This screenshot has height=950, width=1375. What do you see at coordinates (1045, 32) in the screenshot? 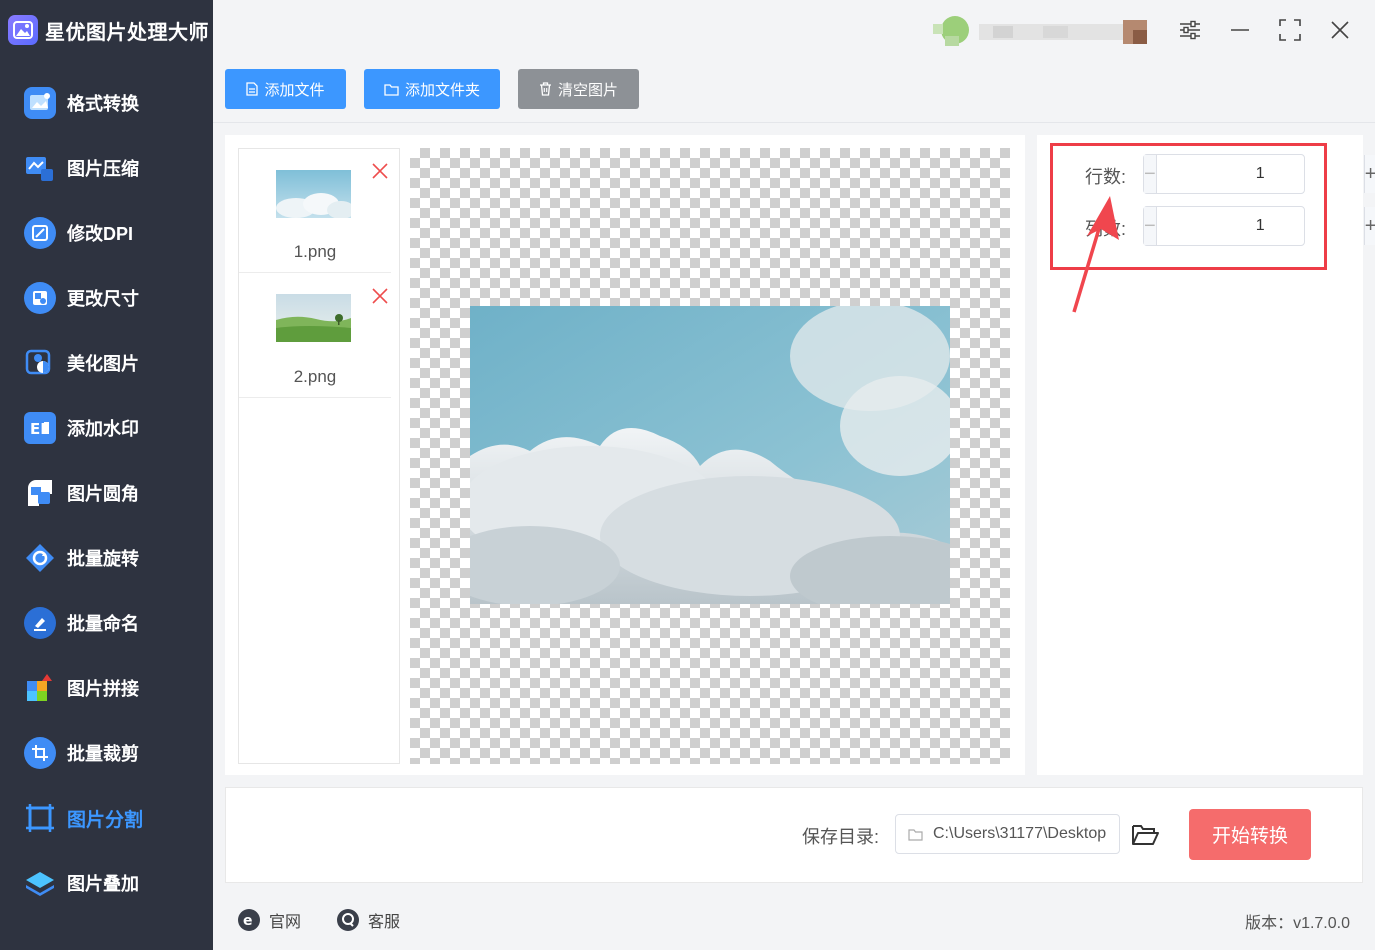
I see `user-account-area` at bounding box center [1045, 32].